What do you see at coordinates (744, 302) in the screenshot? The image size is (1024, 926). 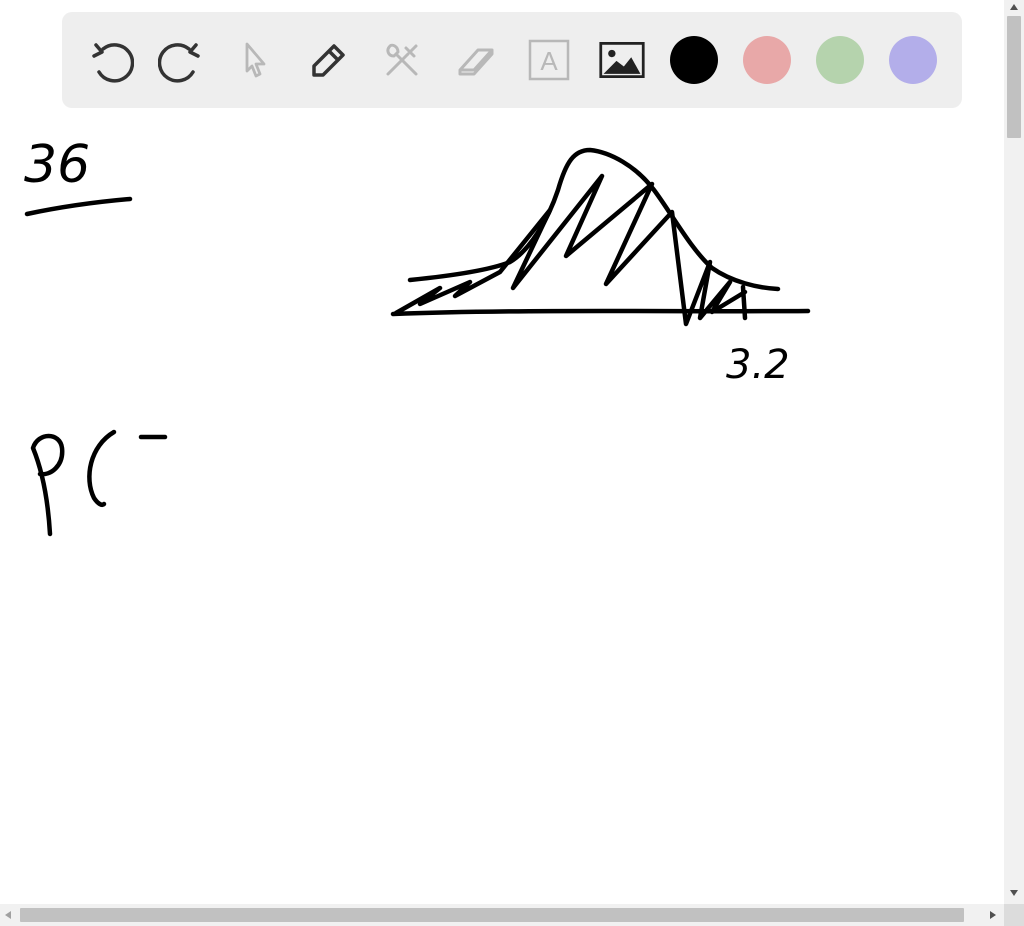 I see `tick-stroke` at bounding box center [744, 302].